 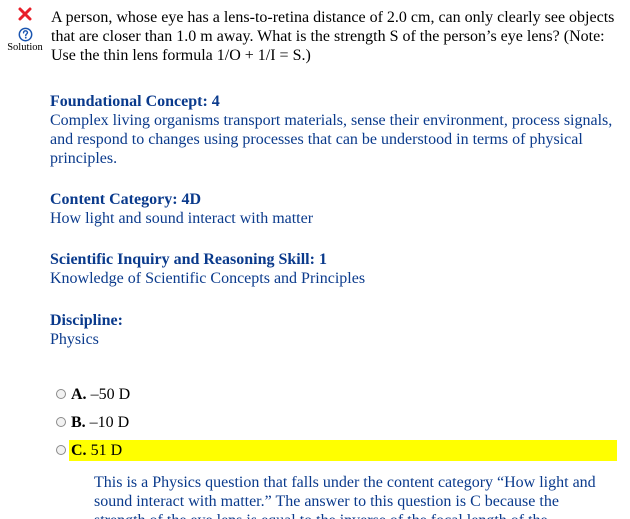 What do you see at coordinates (106, 450) in the screenshot?
I see `choice-c-value: 51 D` at bounding box center [106, 450].